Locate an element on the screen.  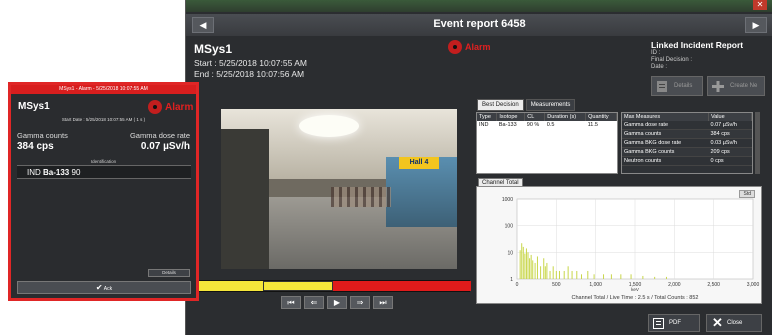
details-label: Details is located at coordinates (683, 86).